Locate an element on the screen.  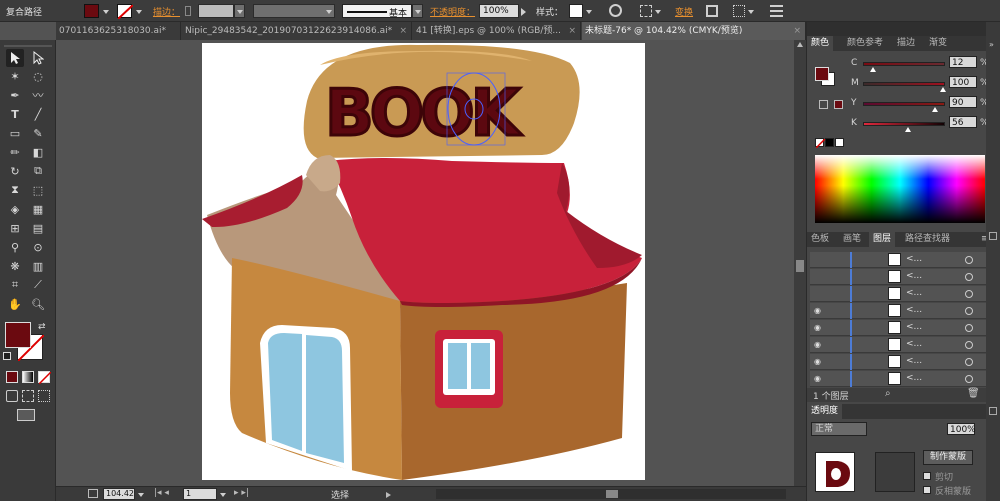
gradient-mode-button is located at coordinates (28, 377).